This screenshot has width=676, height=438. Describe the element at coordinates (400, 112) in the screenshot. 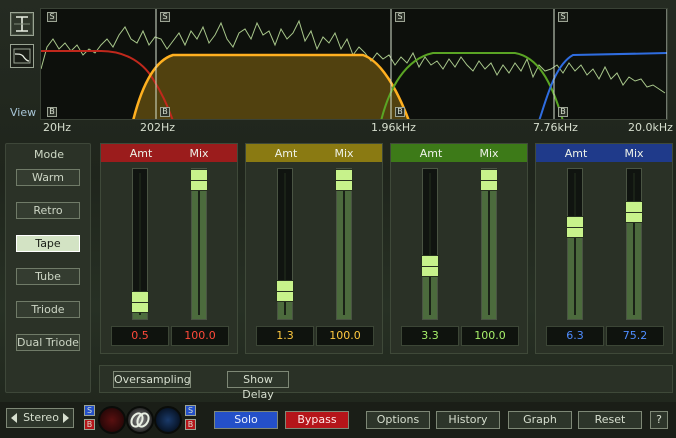

I see `band-3-bypass-icon: B` at that location.